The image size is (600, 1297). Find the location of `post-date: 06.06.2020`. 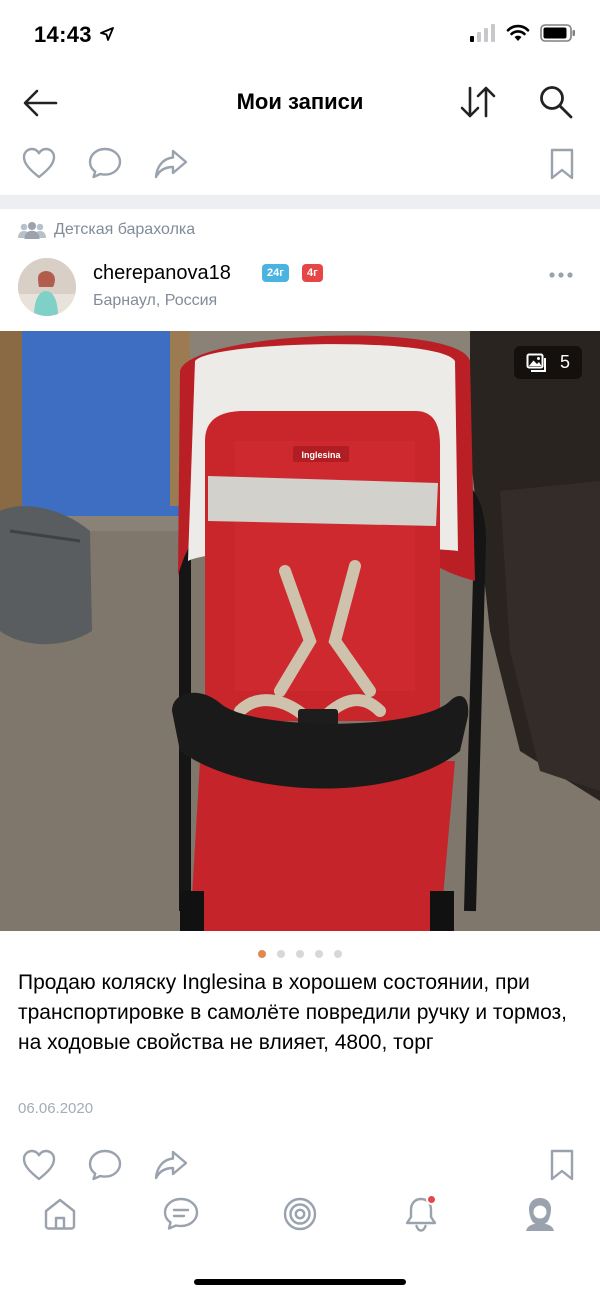

post-date: 06.06.2020 is located at coordinates (55, 1108).